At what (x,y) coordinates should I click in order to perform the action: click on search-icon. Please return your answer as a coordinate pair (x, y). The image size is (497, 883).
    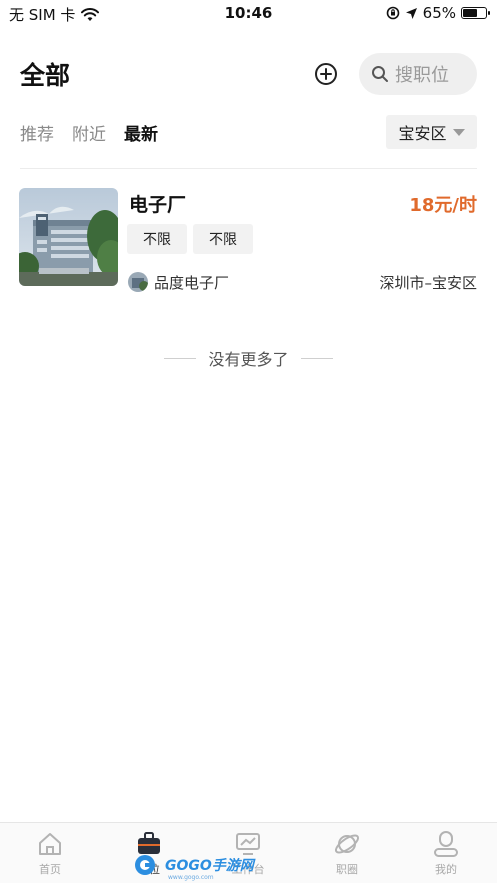
    Looking at the image, I should click on (380, 74).